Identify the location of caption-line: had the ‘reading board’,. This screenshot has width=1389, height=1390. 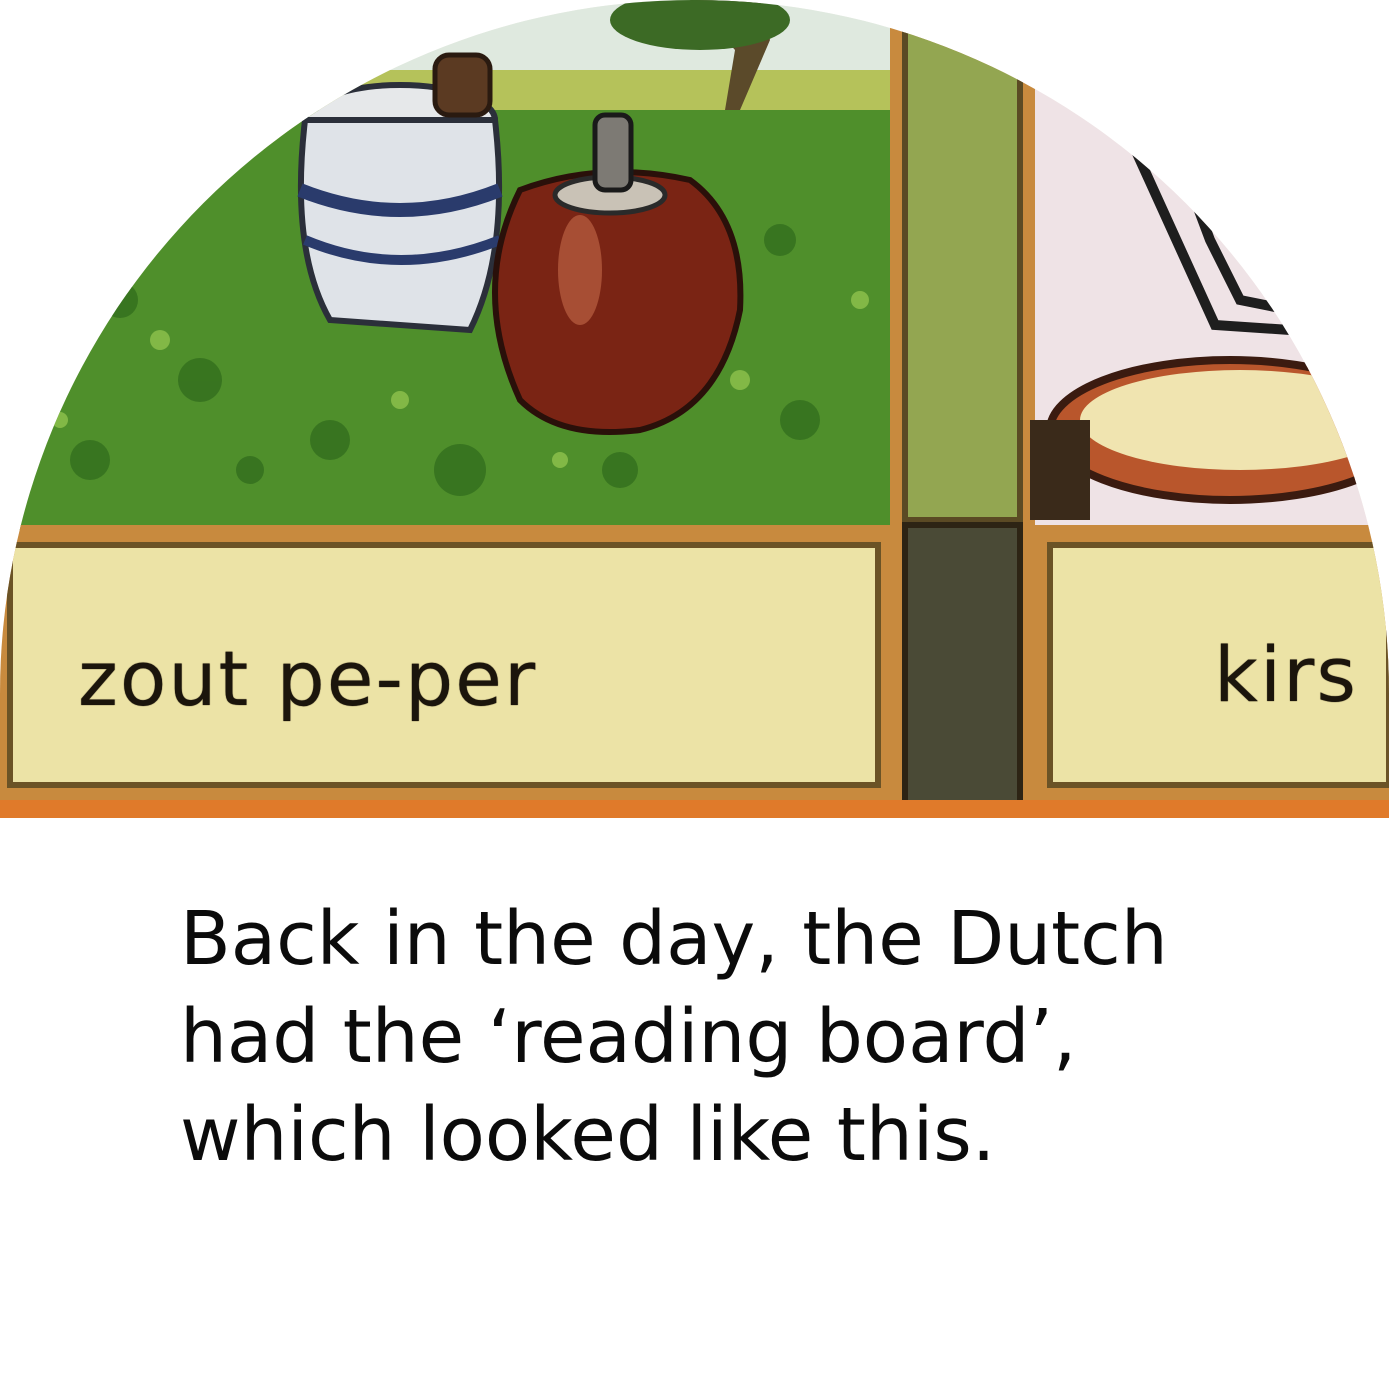
(628, 1037).